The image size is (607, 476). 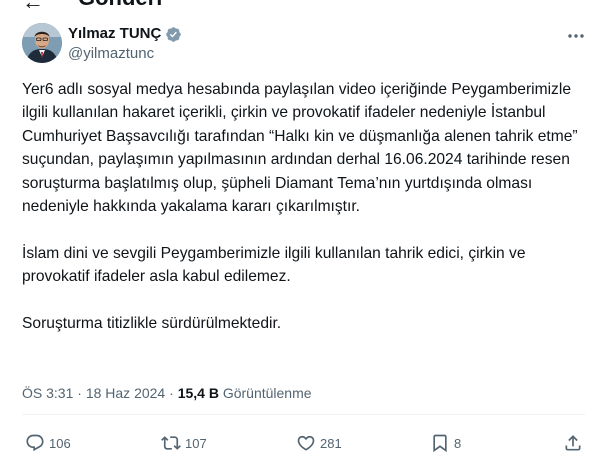 I want to click on retweet-button: 107, so click(x=184, y=443).